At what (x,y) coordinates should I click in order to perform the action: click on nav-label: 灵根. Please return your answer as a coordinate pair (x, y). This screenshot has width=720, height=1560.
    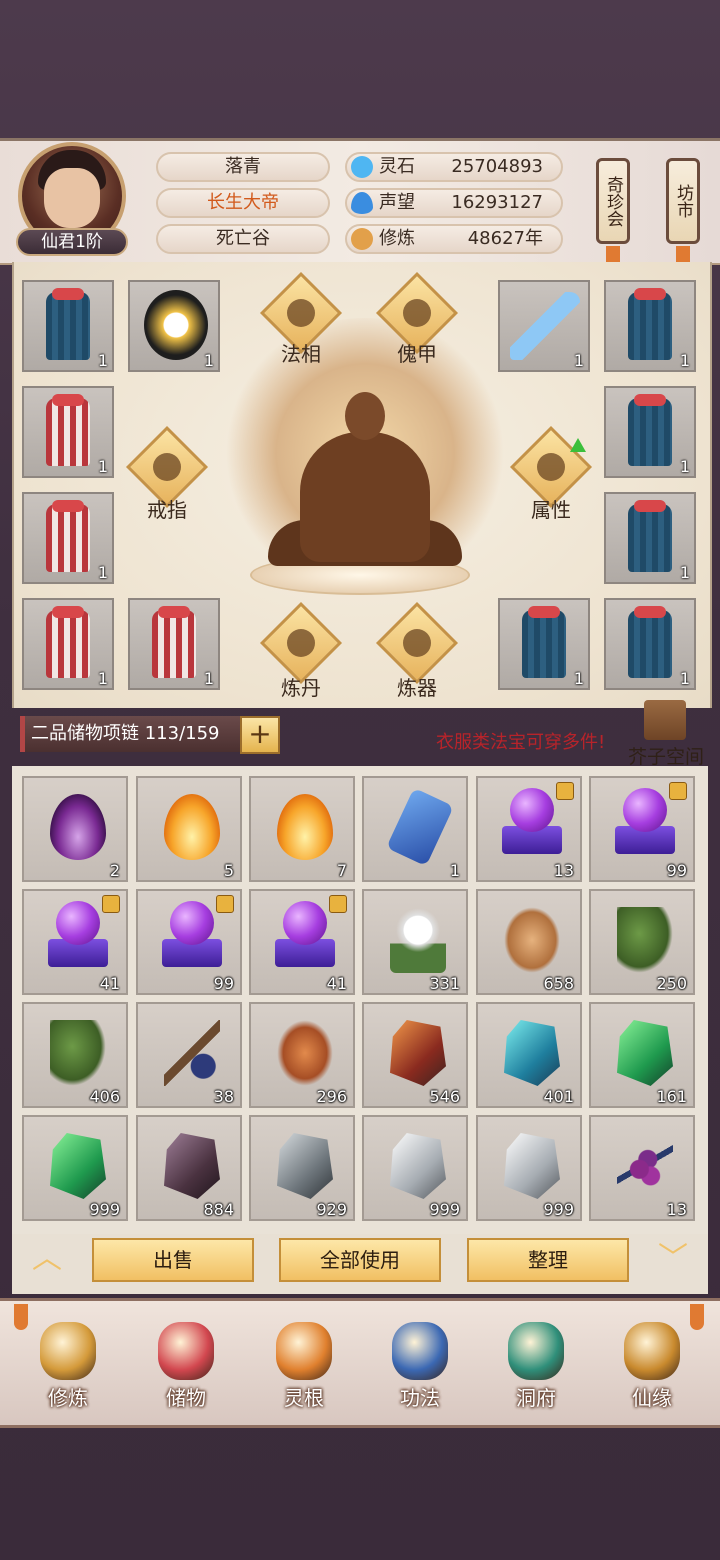
    Looking at the image, I should click on (304, 1398).